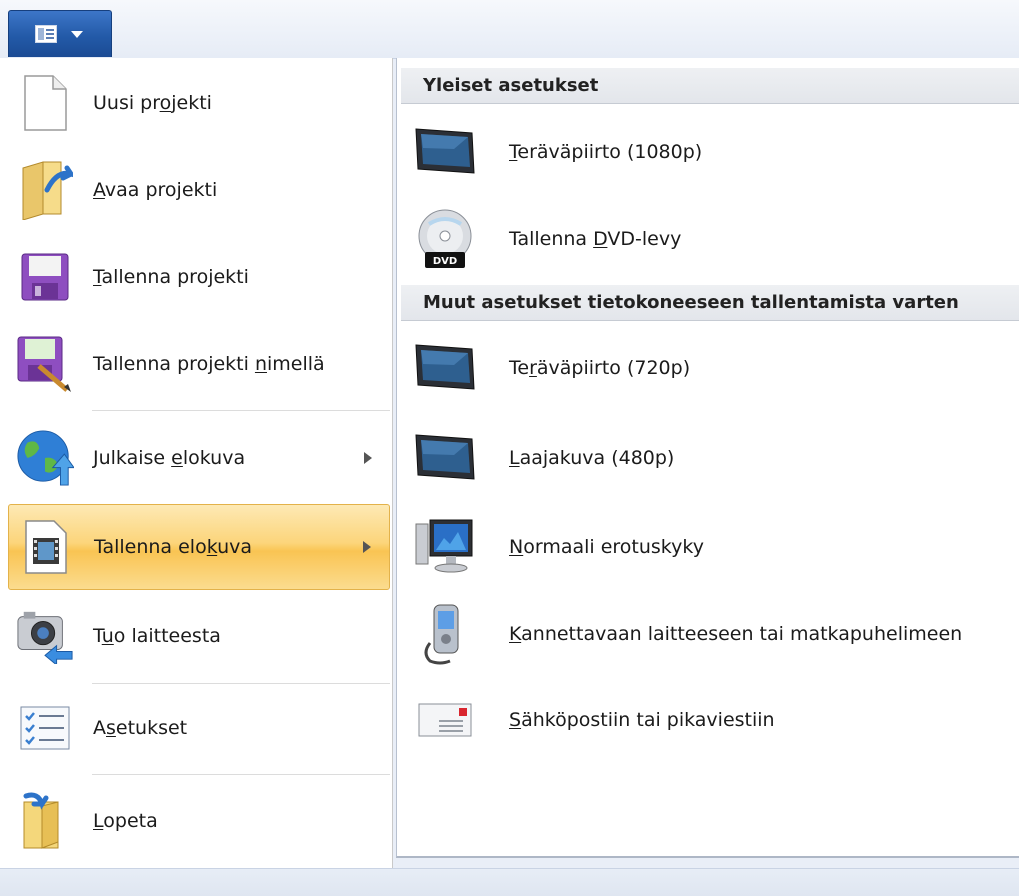  What do you see at coordinates (509, 29) in the screenshot?
I see `ribbon-top-bar` at bounding box center [509, 29].